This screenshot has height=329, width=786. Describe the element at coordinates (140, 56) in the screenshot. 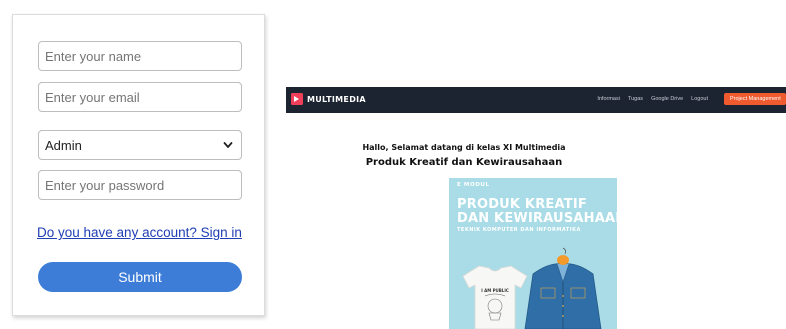

I see `name-input` at that location.